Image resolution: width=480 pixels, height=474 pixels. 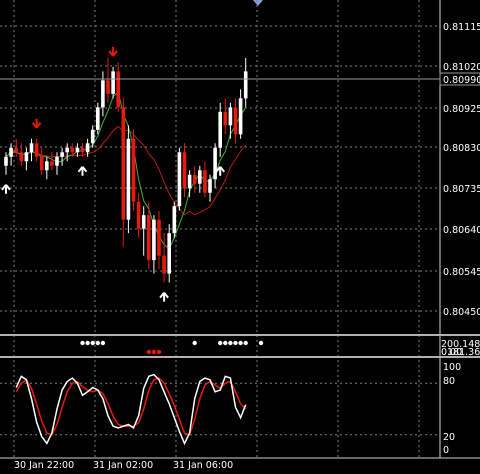 What do you see at coordinates (452, 367) in the screenshot?
I see `stochastic-tick-label: 100` at bounding box center [452, 367].